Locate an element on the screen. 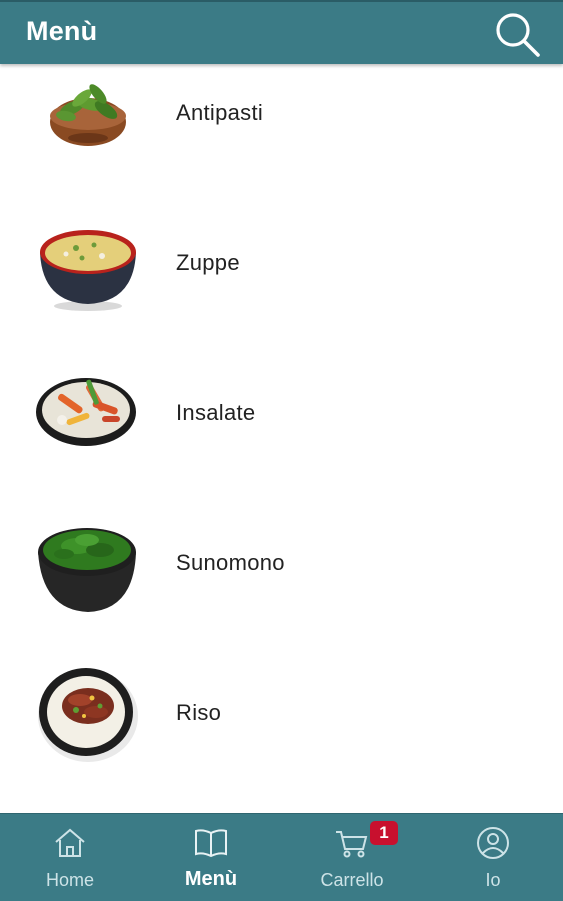 The image size is (563, 901). cart-count-badge: 1 is located at coordinates (384, 833).